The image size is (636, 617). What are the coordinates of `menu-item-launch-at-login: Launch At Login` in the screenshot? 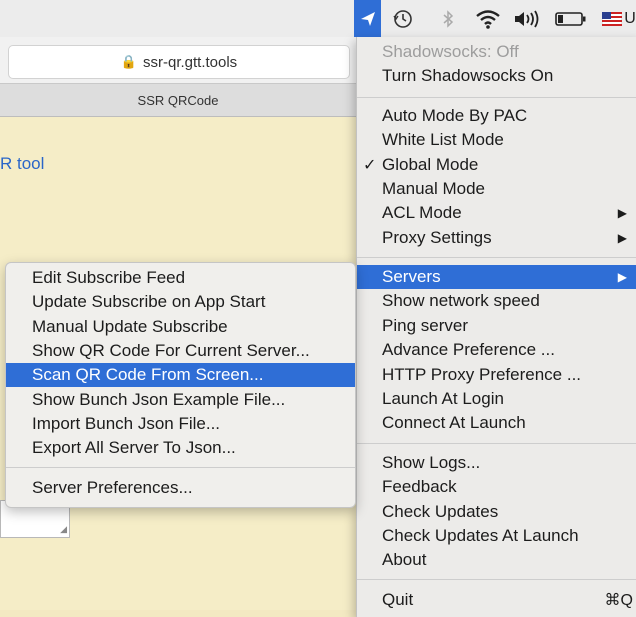 It's located at (496, 399).